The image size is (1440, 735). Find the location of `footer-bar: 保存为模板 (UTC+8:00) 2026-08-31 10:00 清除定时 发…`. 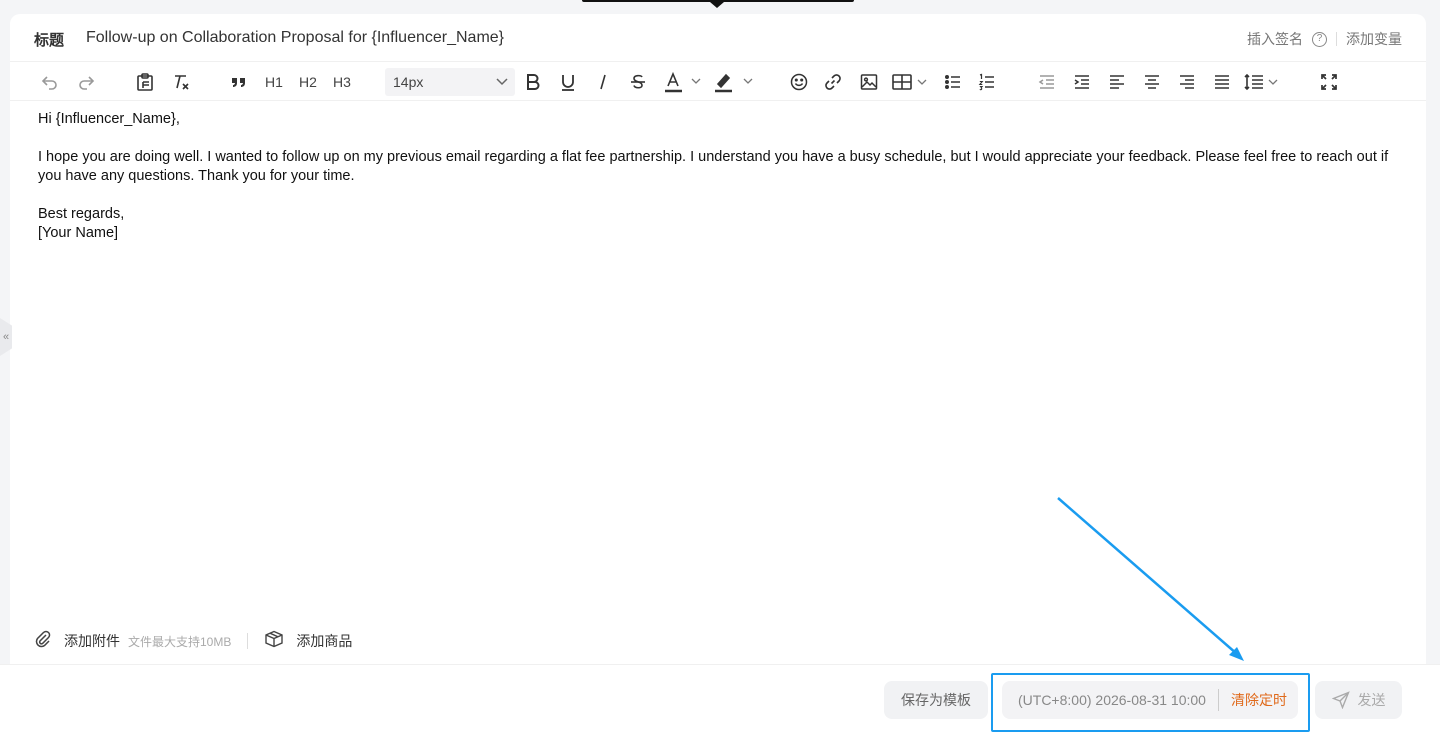

footer-bar: 保存为模板 (UTC+8:00) 2026-08-31 10:00 清除定时 发… is located at coordinates (720, 699).